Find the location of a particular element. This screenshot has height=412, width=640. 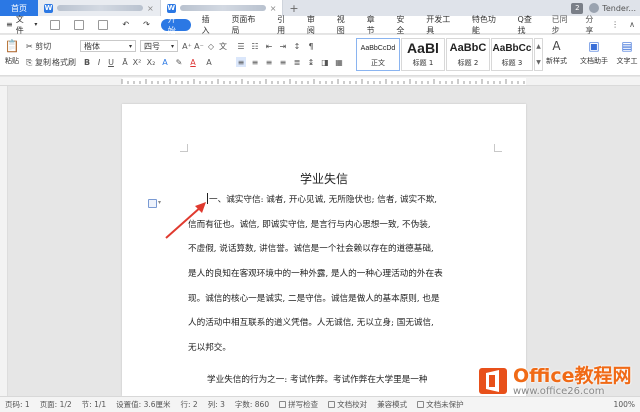

superscript-icon: X² is located at coordinates (137, 62).